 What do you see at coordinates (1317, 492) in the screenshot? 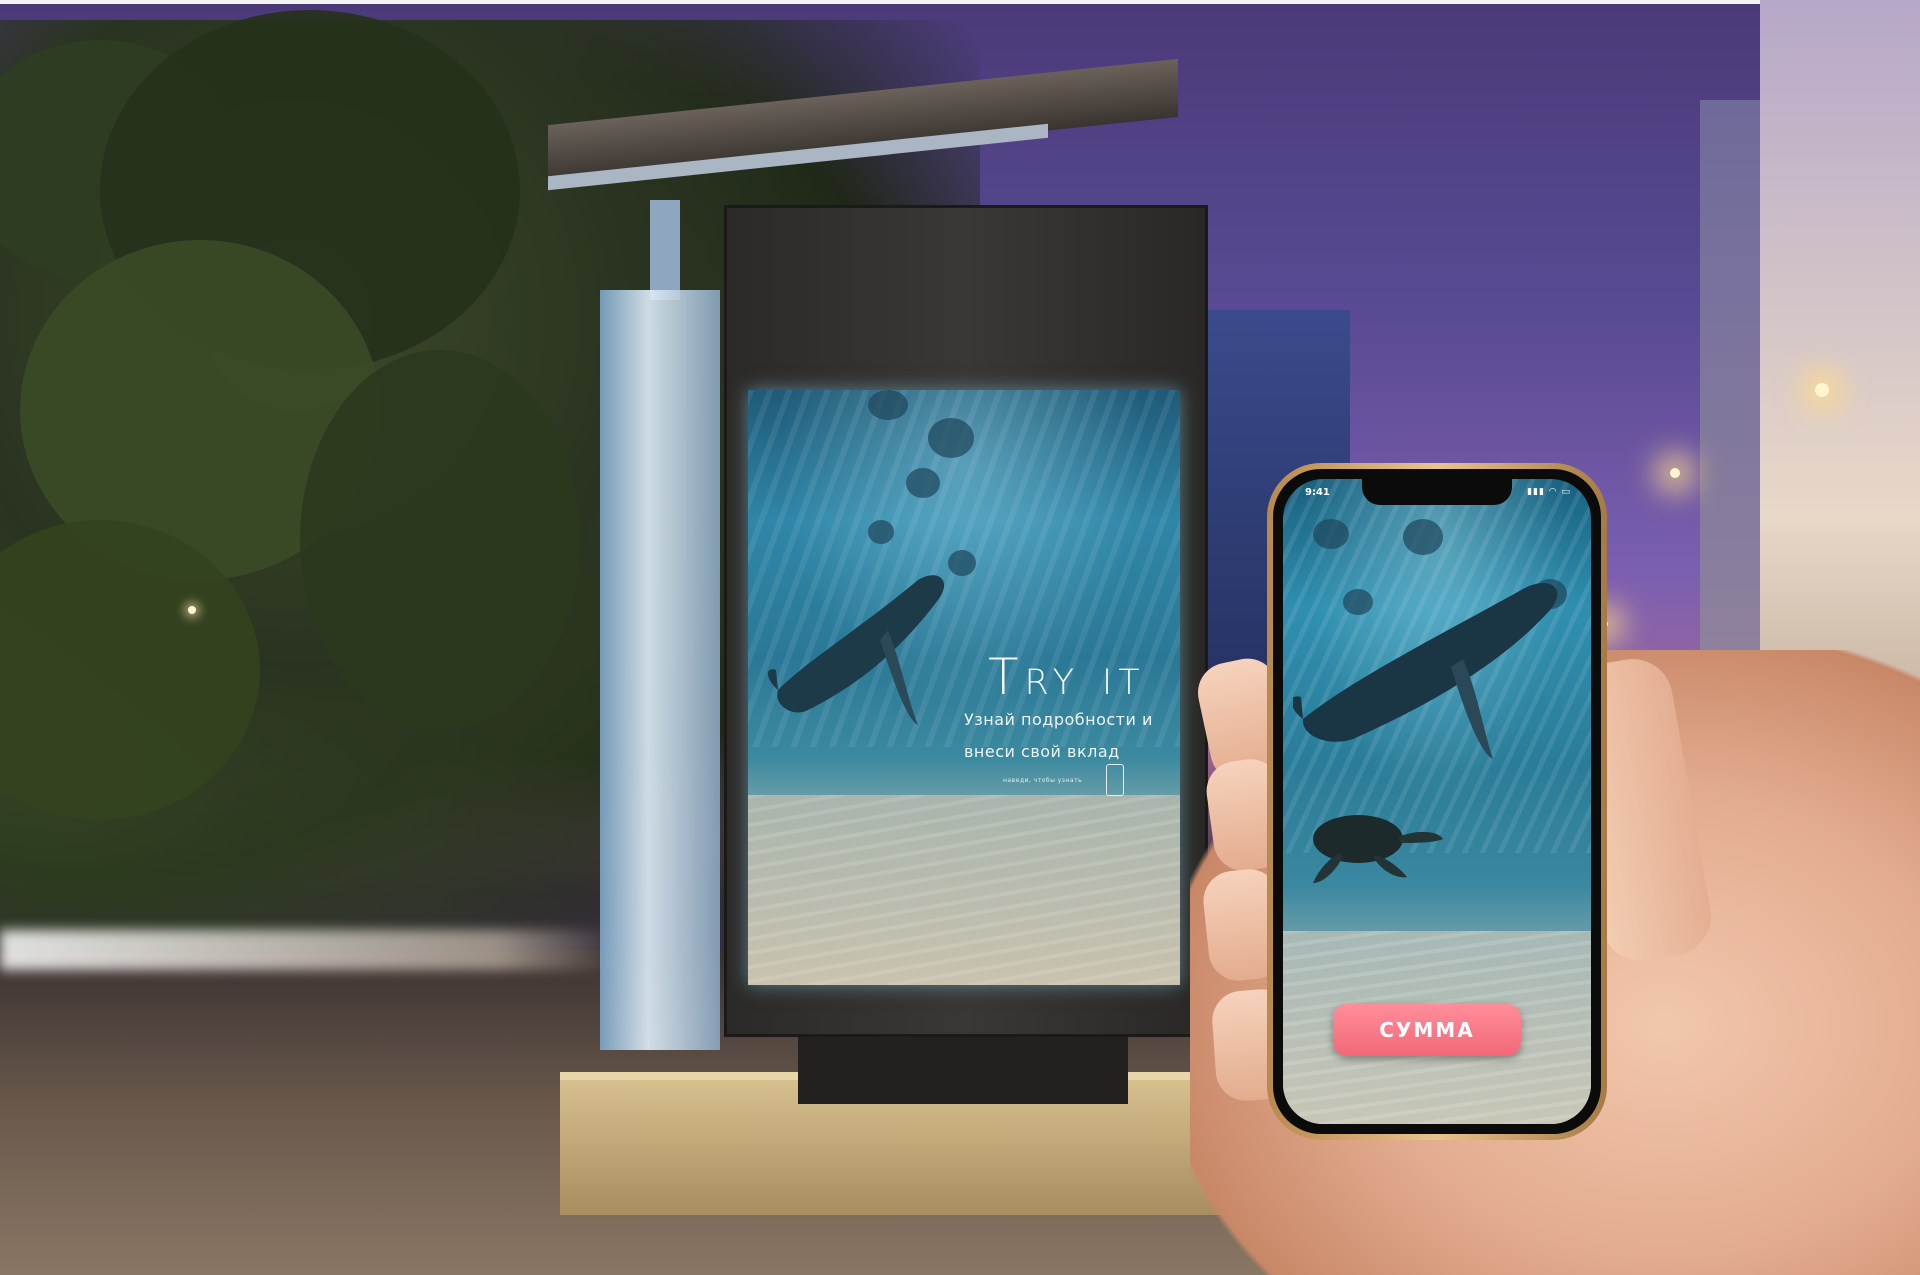
I see `status-time: 9:41` at bounding box center [1317, 492].